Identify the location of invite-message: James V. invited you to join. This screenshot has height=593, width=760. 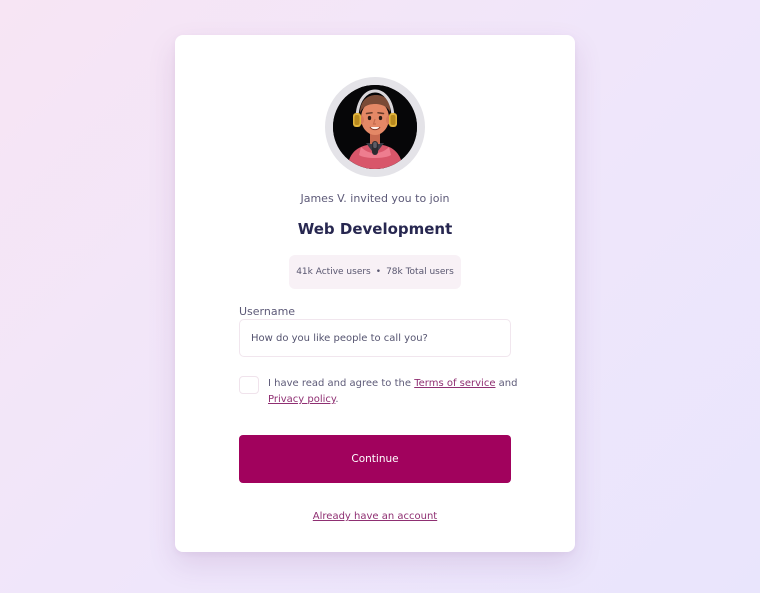
(375, 198).